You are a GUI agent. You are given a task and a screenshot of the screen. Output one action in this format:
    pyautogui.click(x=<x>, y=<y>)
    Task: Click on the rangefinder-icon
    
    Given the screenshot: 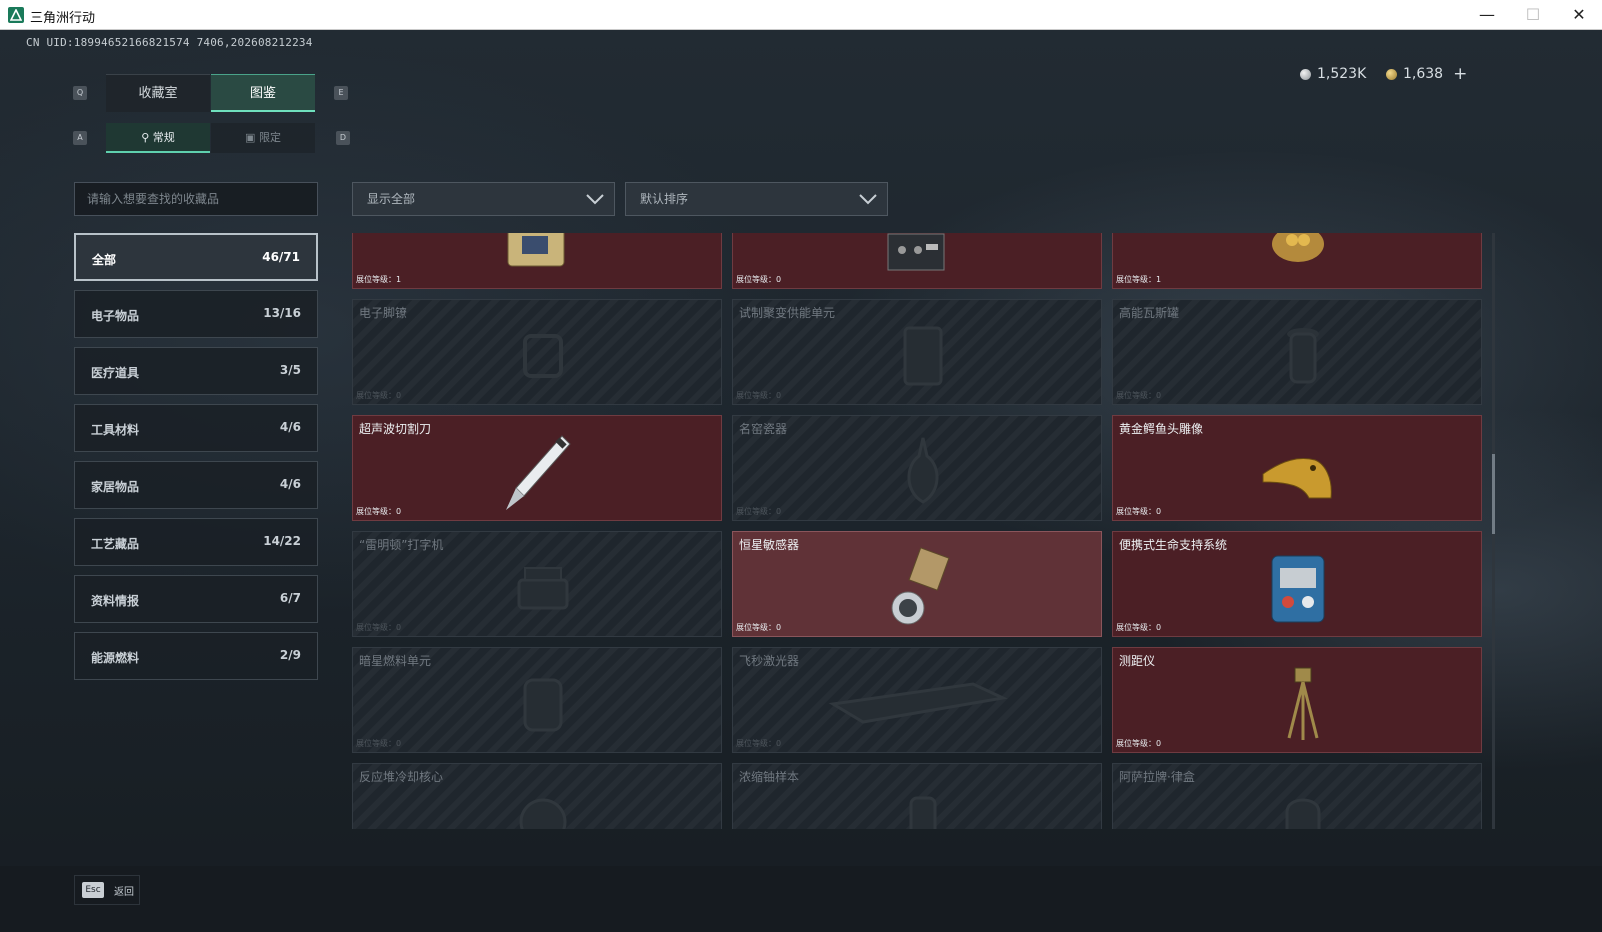 What is the action you would take?
    pyautogui.click(x=1303, y=703)
    